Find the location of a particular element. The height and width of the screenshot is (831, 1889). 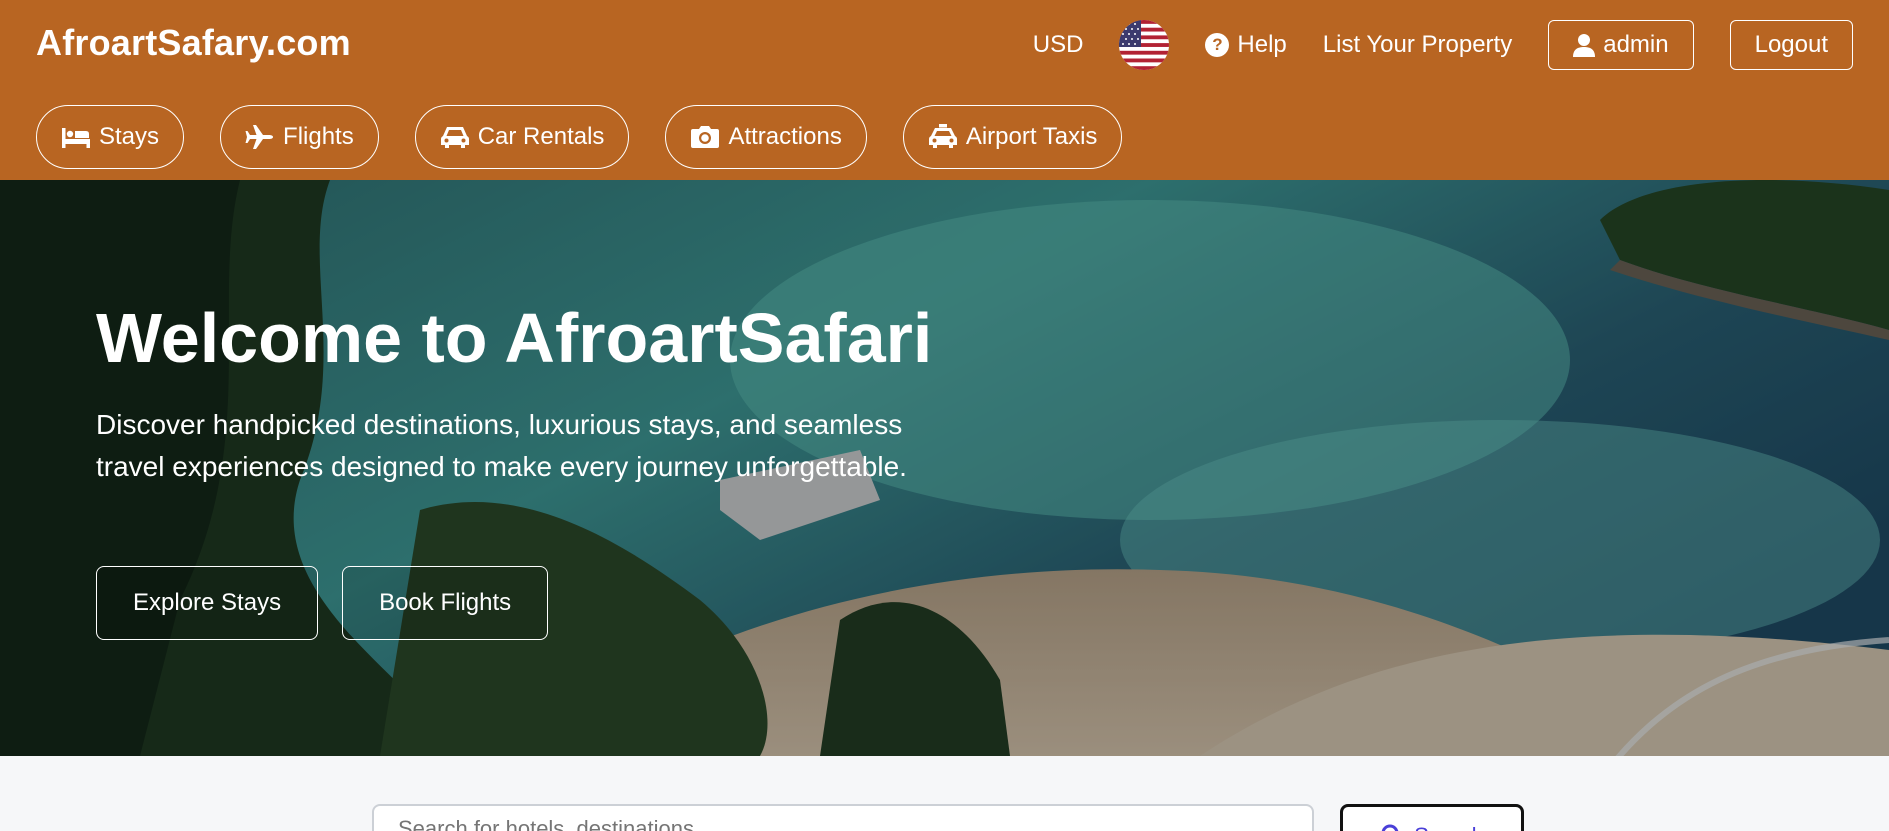

user-icon is located at coordinates (1584, 45).